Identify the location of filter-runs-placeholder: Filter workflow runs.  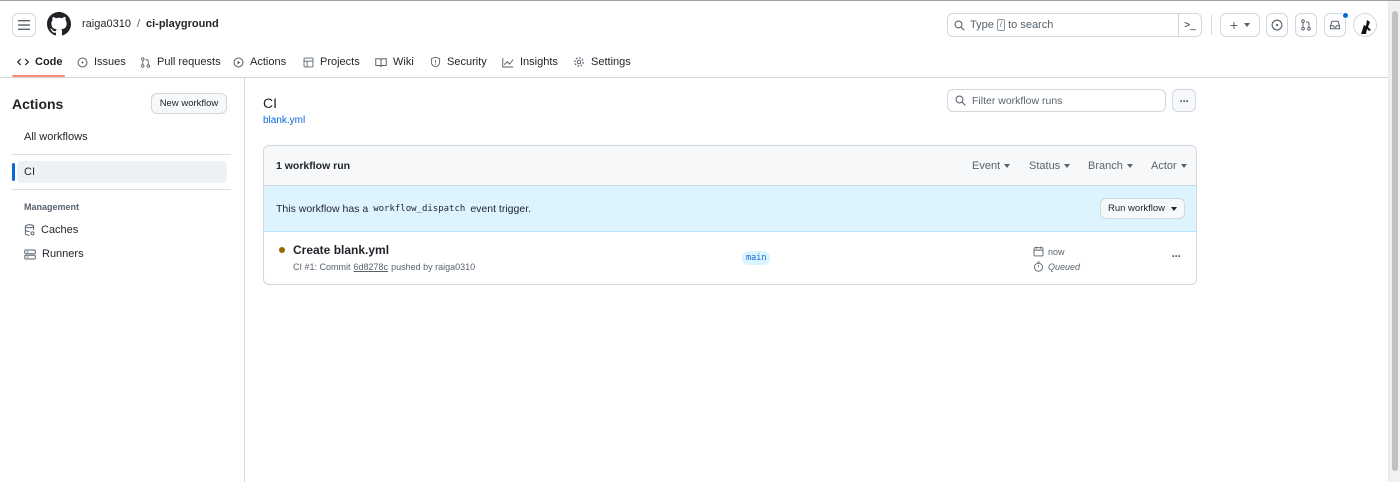
(1017, 100).